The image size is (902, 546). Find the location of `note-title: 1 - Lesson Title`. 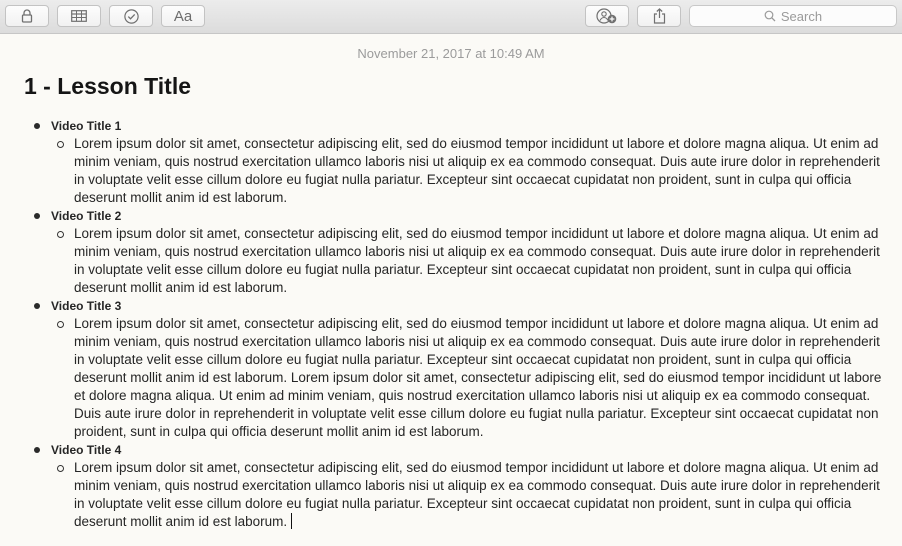

note-title: 1 - Lesson Title is located at coordinates (108, 86).